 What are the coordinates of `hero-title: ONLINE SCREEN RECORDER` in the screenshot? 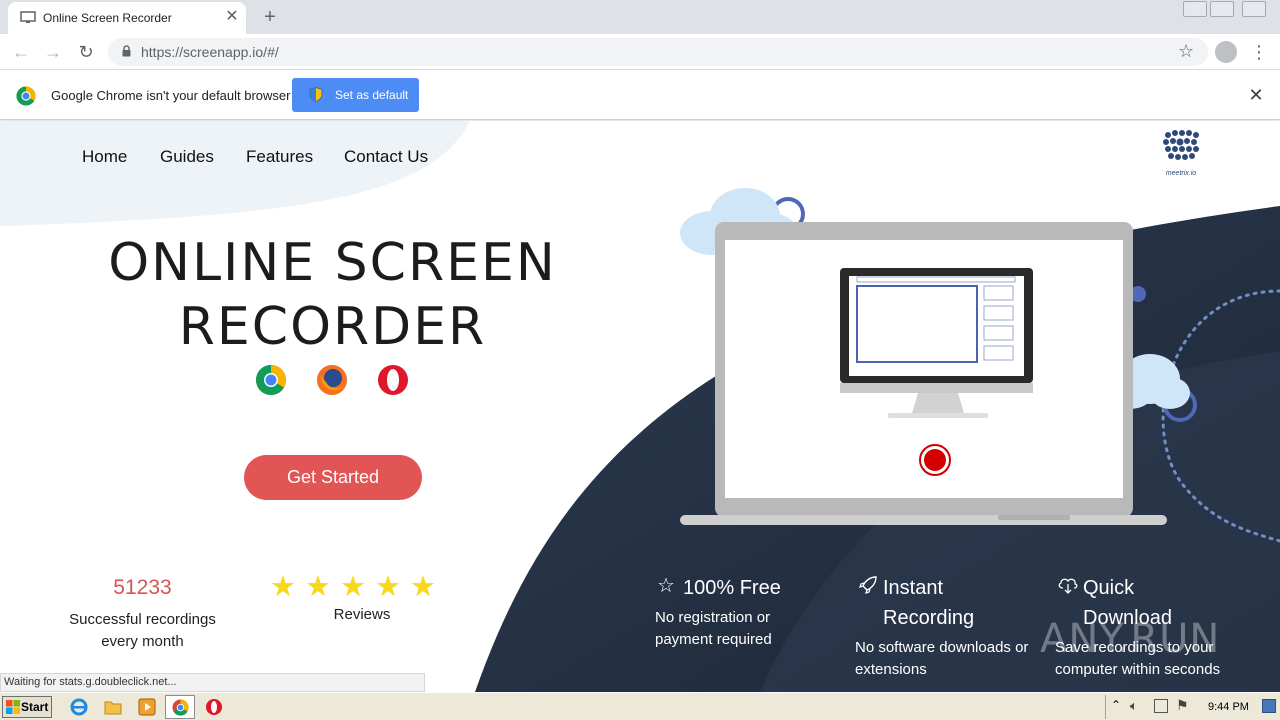 It's located at (332, 295).